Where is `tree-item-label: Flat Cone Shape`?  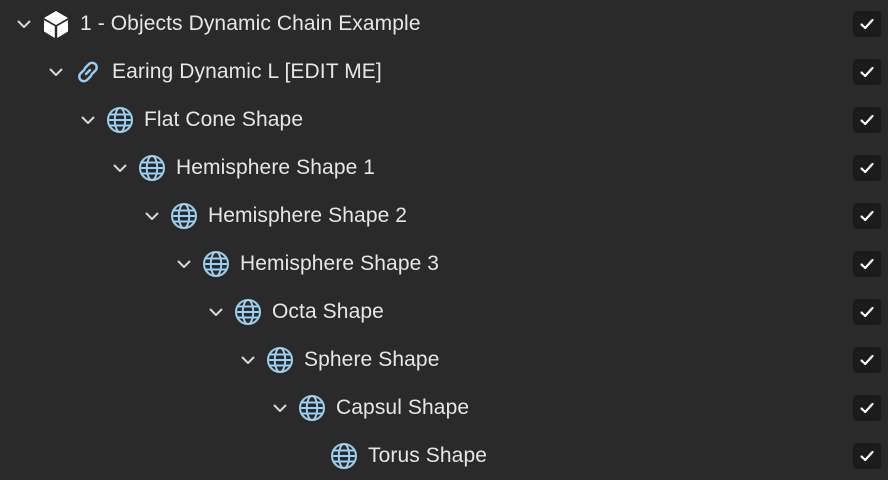 tree-item-label: Flat Cone Shape is located at coordinates (224, 119).